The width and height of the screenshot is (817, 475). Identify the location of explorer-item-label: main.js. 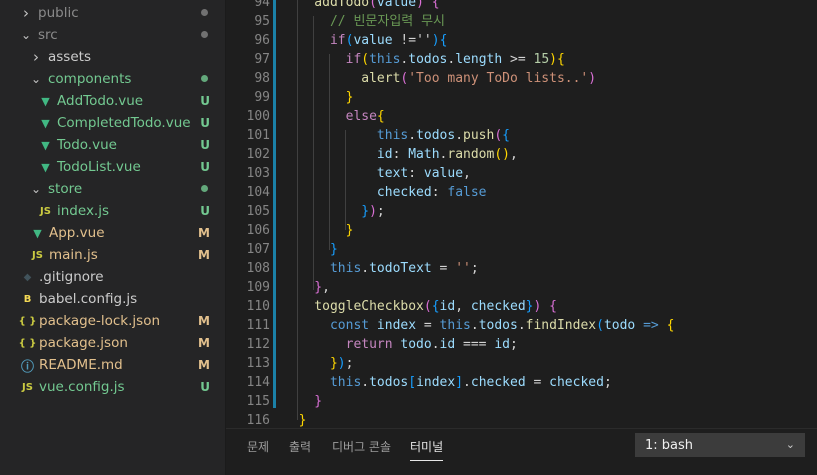
(73, 255).